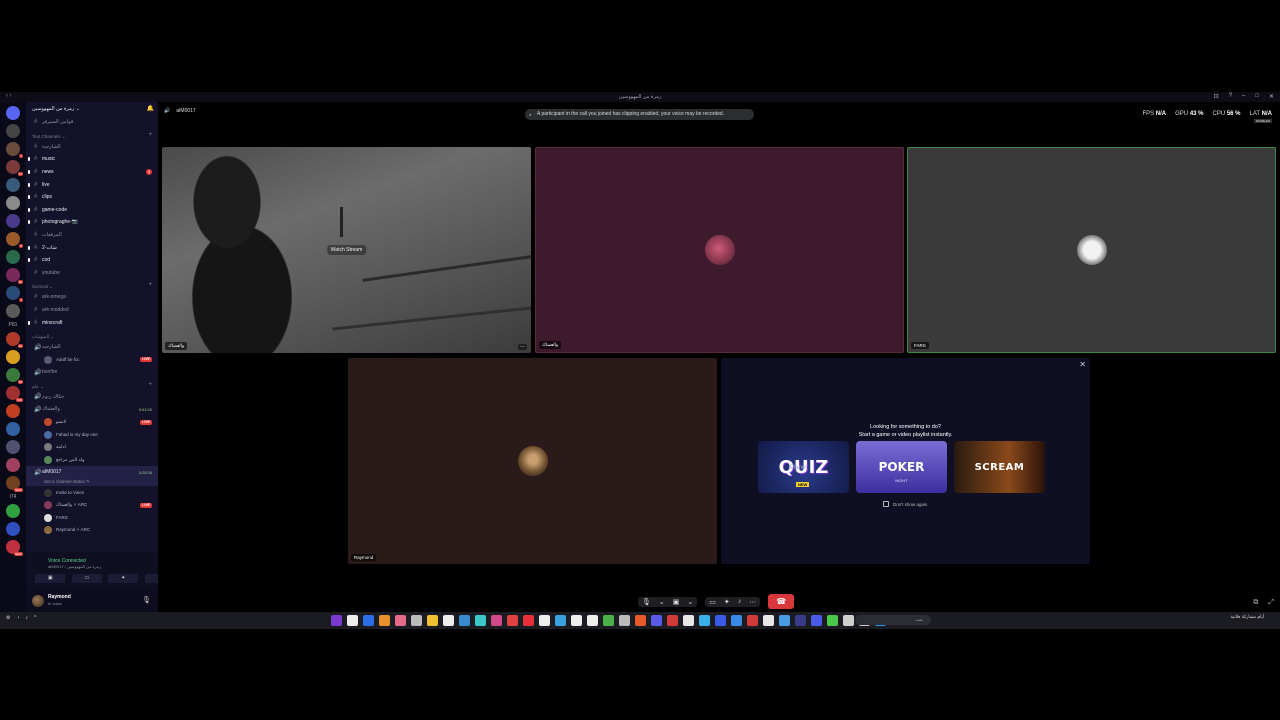 This screenshot has height=720, width=1280. I want to click on bell-icon: 🔔, so click(150, 108).